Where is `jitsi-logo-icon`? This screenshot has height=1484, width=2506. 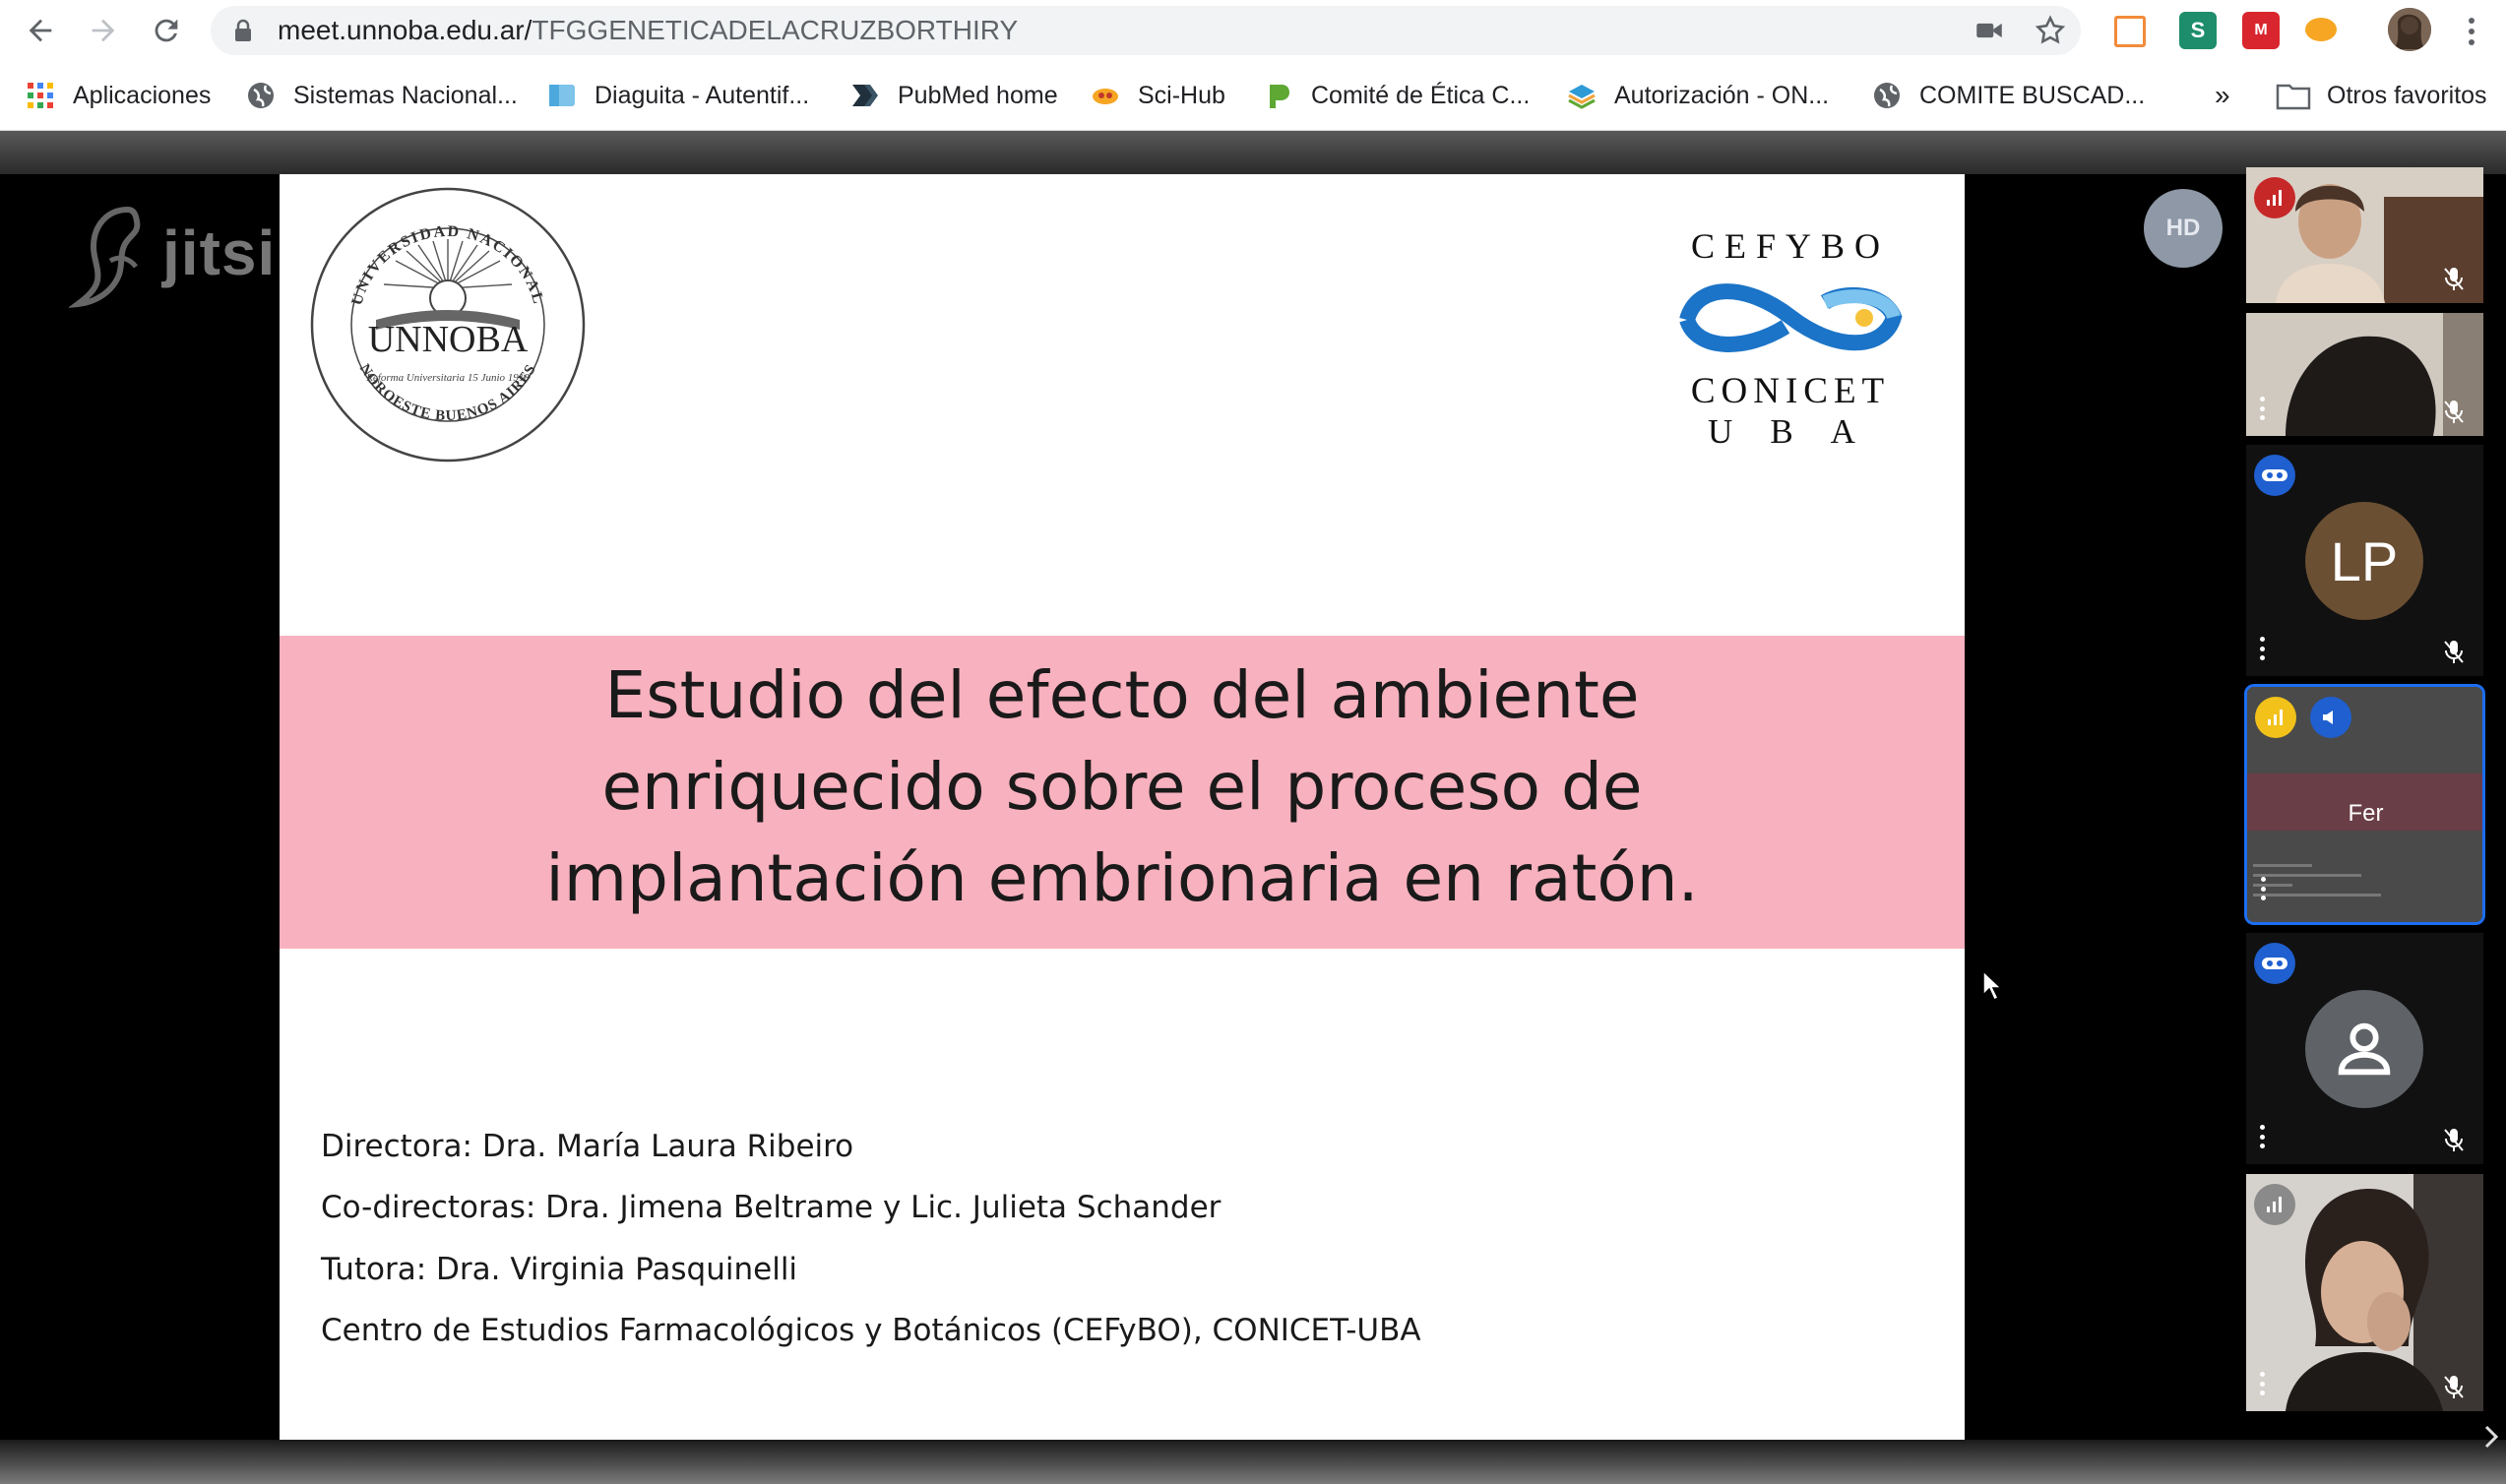 jitsi-logo-icon is located at coordinates (105, 257).